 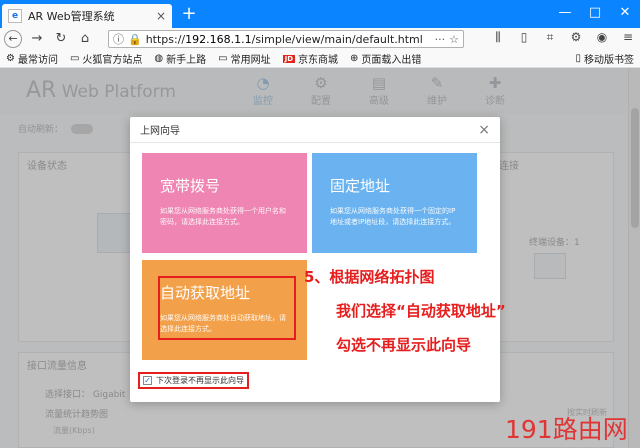 What do you see at coordinates (354, 58) in the screenshot?
I see `globe-icon: ⊕` at bounding box center [354, 58].